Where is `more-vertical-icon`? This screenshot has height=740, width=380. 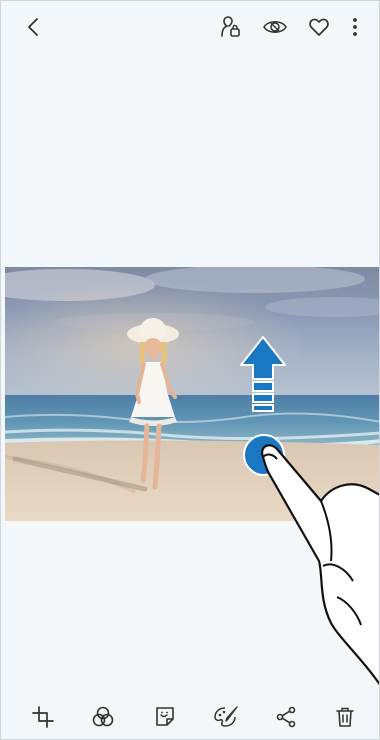 more-vertical-icon is located at coordinates (355, 27).